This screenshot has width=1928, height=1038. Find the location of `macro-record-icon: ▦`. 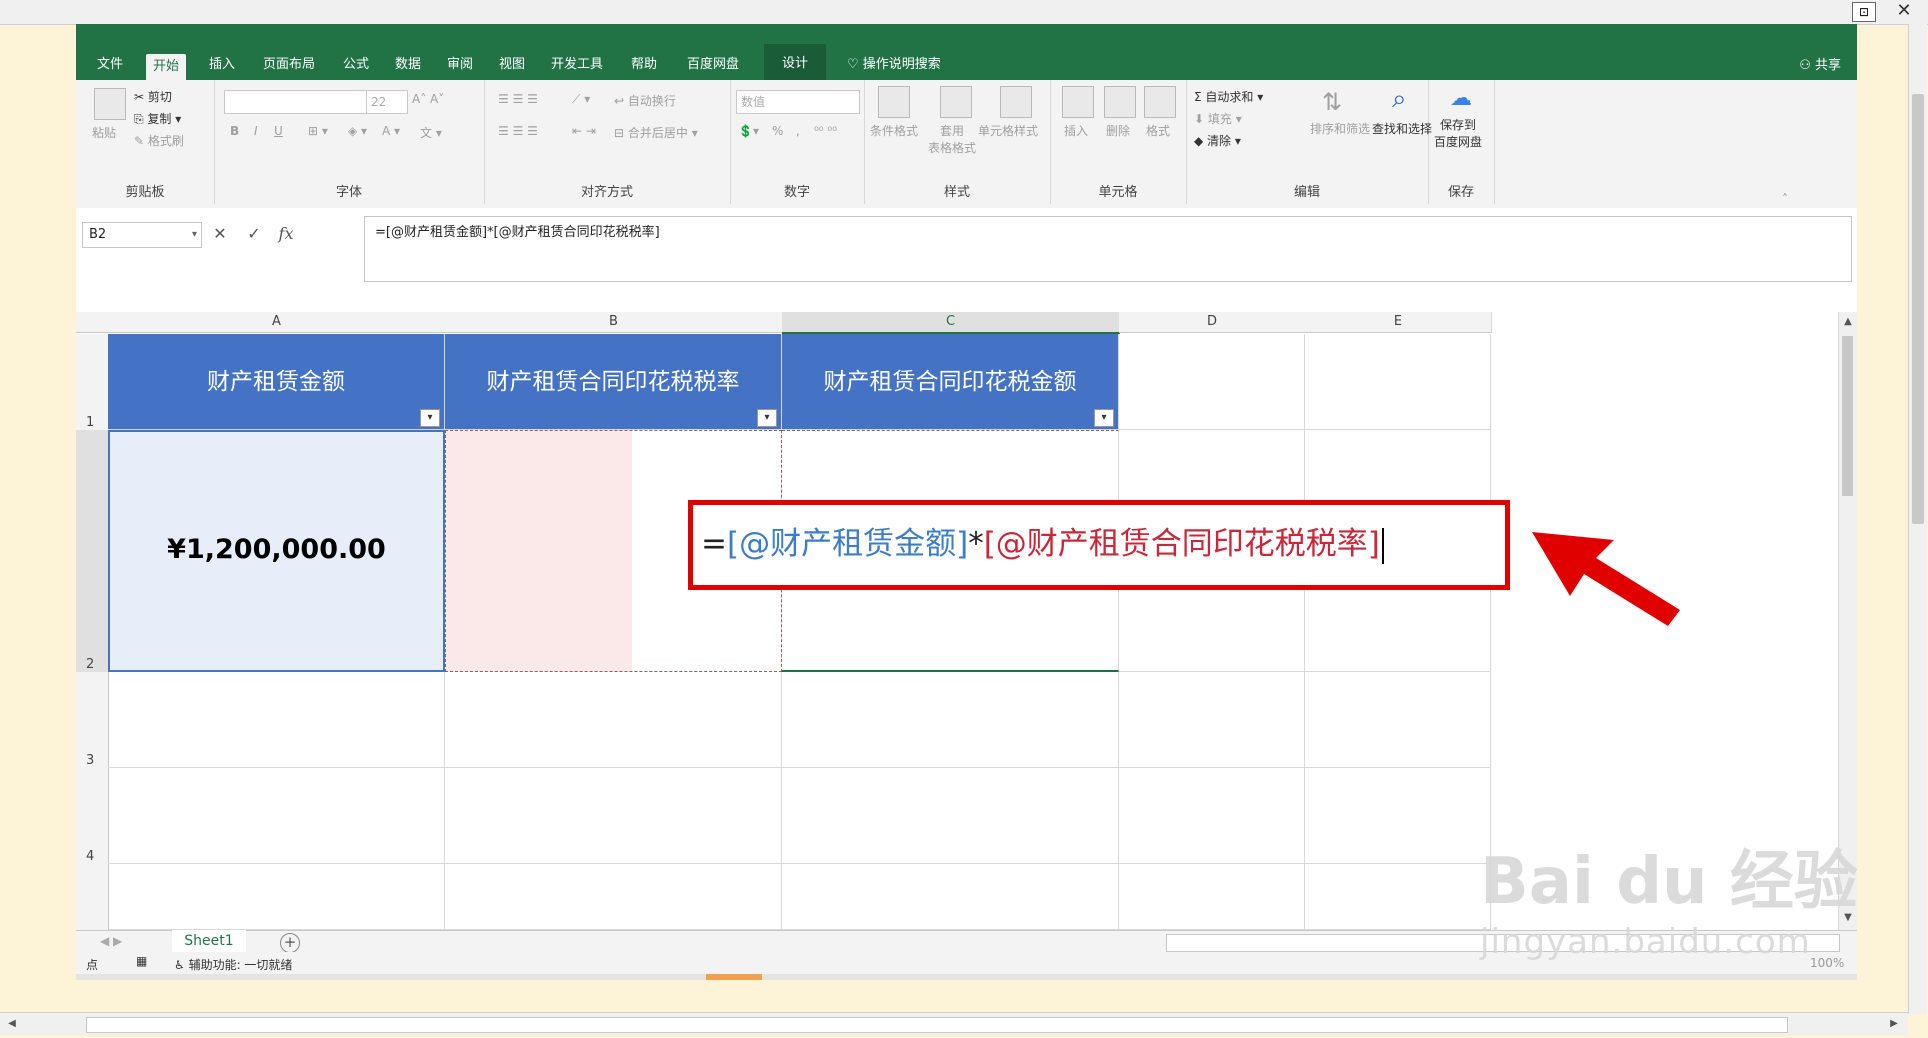

macro-record-icon: ▦ is located at coordinates (141, 961).